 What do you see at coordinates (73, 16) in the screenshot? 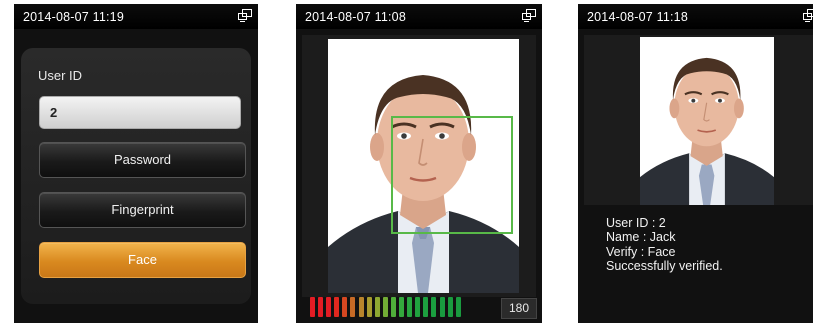
I see `status-time: 2014-08-07 11:19` at bounding box center [73, 16].